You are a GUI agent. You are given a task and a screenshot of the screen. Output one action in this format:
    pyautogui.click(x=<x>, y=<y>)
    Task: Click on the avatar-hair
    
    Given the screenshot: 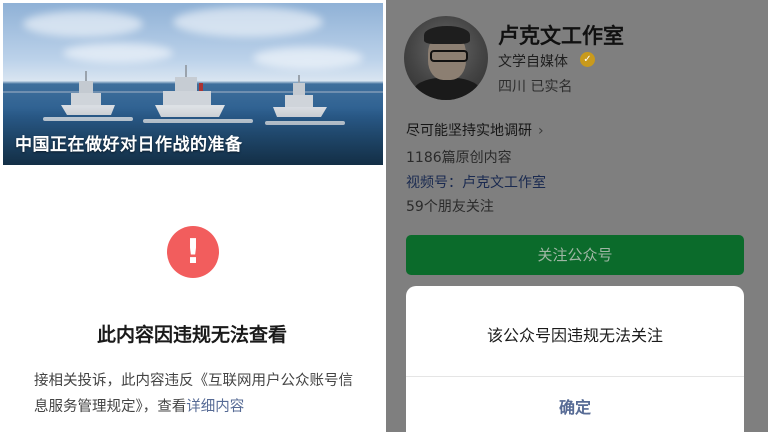 What is the action you would take?
    pyautogui.click(x=447, y=35)
    